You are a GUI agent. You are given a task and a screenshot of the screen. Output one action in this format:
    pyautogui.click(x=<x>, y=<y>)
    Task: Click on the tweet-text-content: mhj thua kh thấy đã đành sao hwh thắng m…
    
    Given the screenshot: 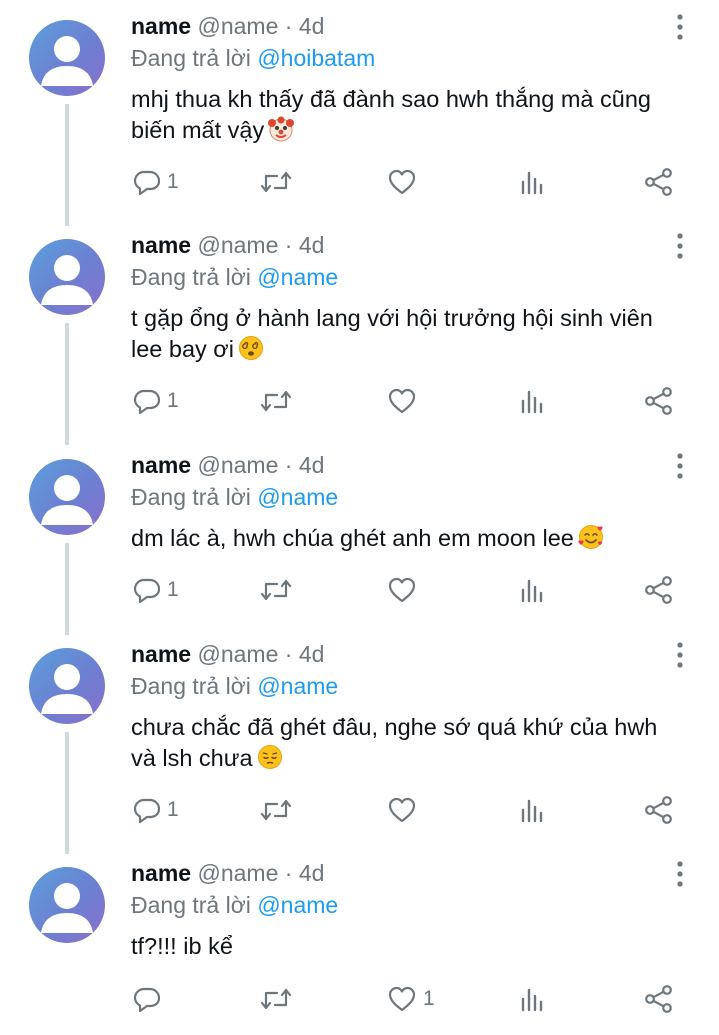 What is the action you would take?
    pyautogui.click(x=391, y=114)
    